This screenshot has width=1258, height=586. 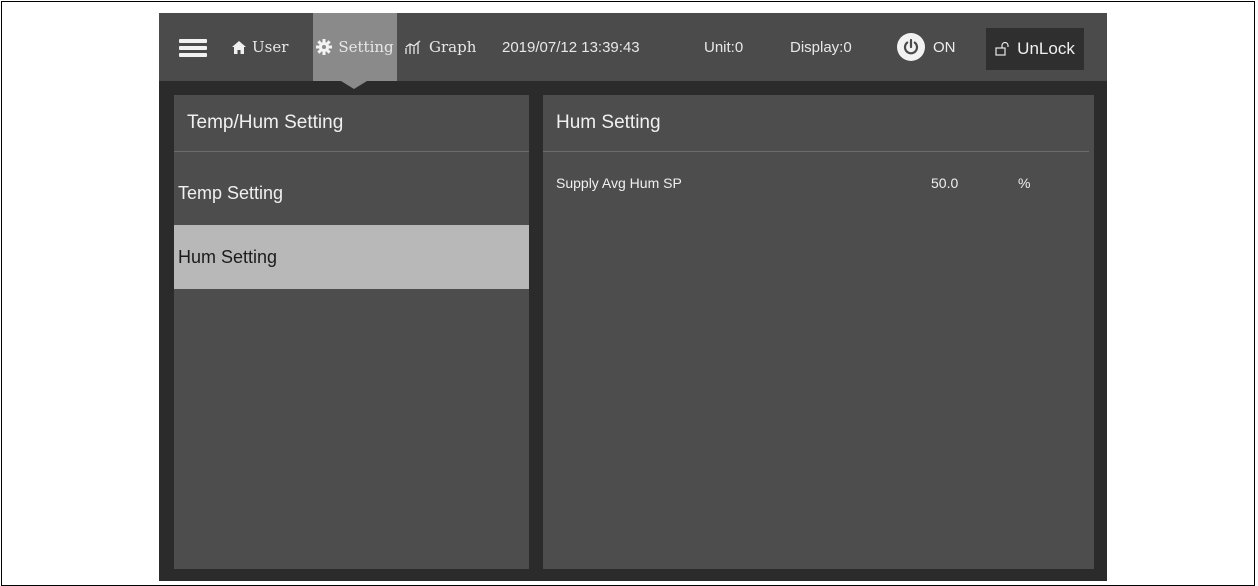 I want to click on nav-graph-label: Graph, so click(x=453, y=47).